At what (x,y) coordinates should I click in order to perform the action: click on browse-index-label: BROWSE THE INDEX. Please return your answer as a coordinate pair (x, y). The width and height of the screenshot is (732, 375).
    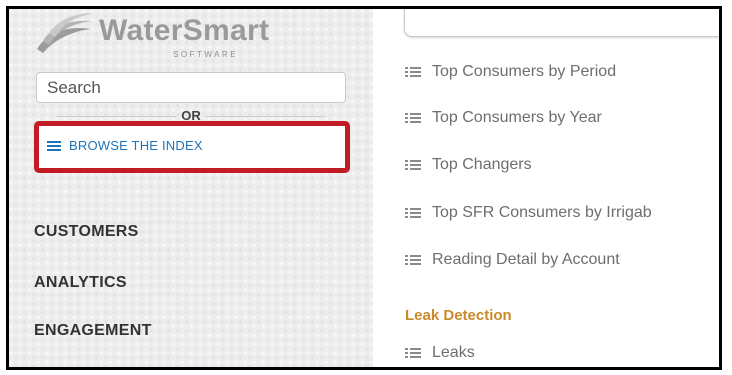
    Looking at the image, I should click on (136, 145).